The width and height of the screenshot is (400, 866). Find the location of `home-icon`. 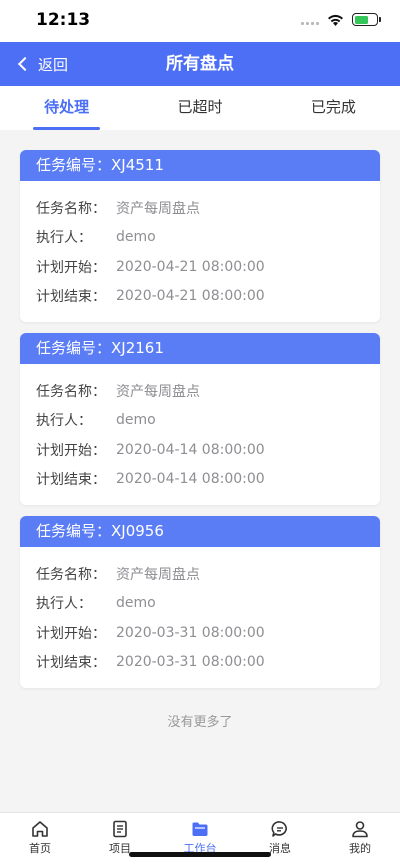

home-icon is located at coordinates (40, 829).